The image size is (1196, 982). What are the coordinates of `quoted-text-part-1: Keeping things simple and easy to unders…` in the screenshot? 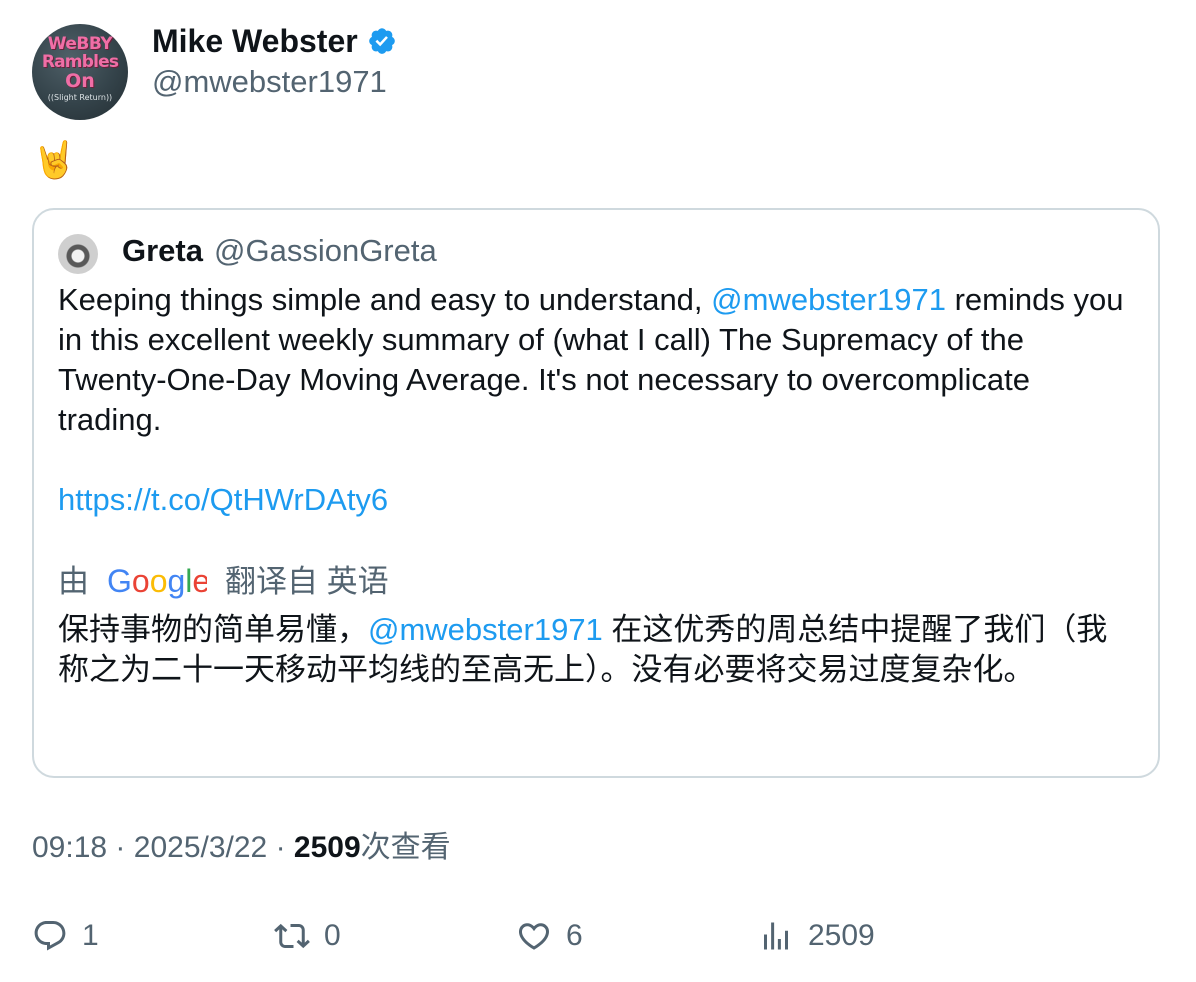 It's located at (385, 299).